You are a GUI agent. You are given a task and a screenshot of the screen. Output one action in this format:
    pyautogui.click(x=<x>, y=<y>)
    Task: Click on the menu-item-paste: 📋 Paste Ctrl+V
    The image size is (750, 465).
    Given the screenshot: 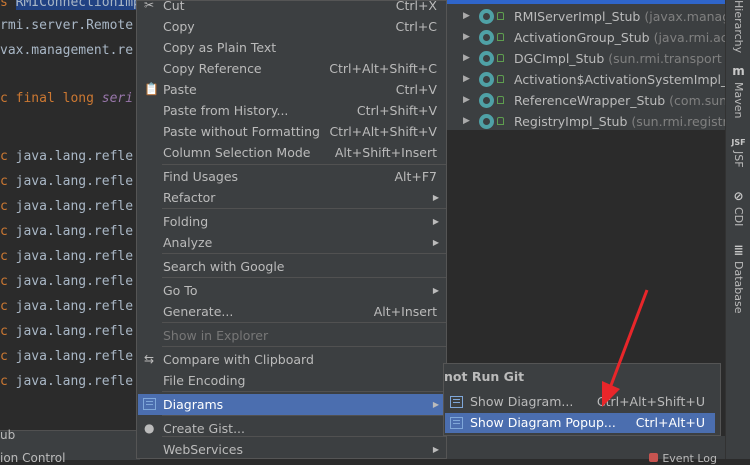 What is the action you would take?
    pyautogui.click(x=292, y=89)
    